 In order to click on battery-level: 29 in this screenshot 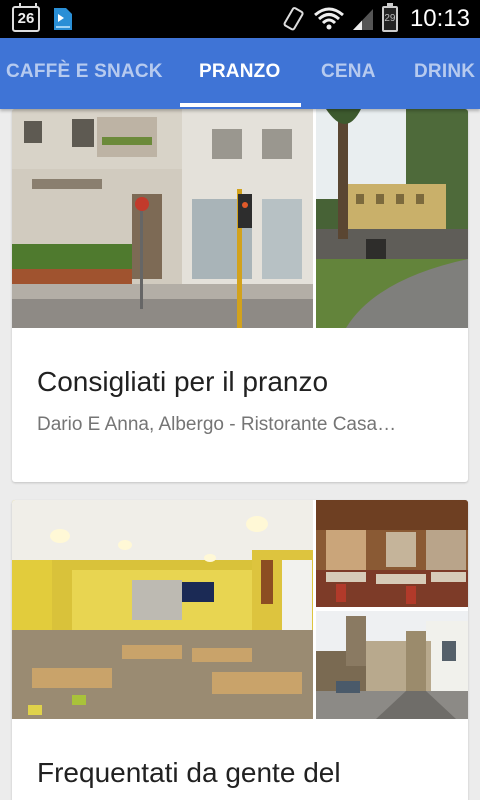, I will do `click(390, 18)`.